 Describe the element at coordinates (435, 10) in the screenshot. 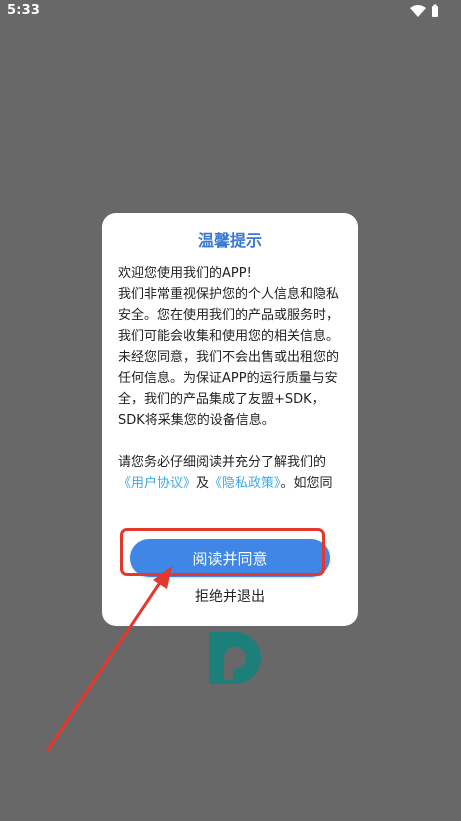

I see `battery-icon` at that location.